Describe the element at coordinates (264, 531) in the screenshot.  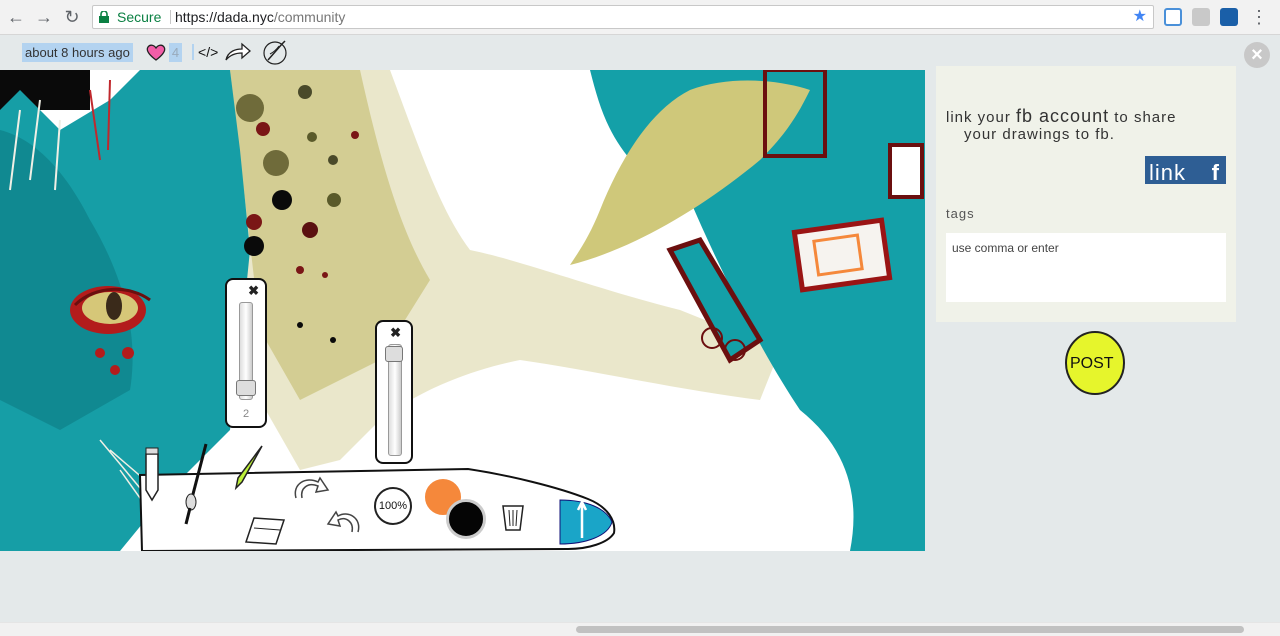
I see `eraser-tool-icon` at that location.